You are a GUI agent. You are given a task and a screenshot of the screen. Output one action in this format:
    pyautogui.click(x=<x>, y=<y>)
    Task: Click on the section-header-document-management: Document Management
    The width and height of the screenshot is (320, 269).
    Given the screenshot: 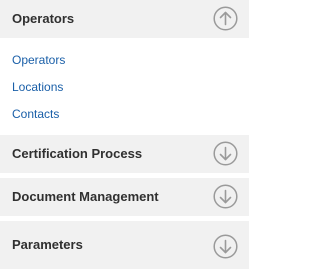 What is the action you would take?
    pyautogui.click(x=124, y=197)
    